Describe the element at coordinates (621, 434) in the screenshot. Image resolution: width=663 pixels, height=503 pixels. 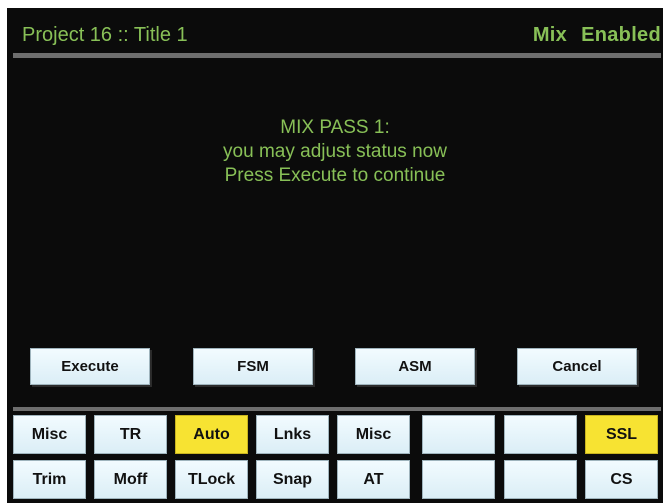
I see `grid-button-ssl: SSL` at that location.